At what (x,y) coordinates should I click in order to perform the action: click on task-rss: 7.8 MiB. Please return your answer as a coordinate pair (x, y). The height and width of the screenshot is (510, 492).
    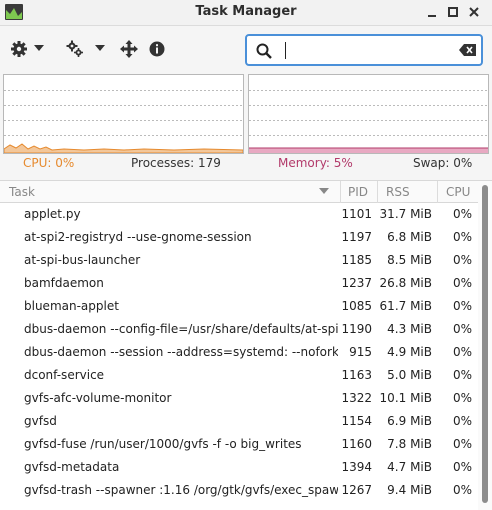
    Looking at the image, I should click on (409, 444).